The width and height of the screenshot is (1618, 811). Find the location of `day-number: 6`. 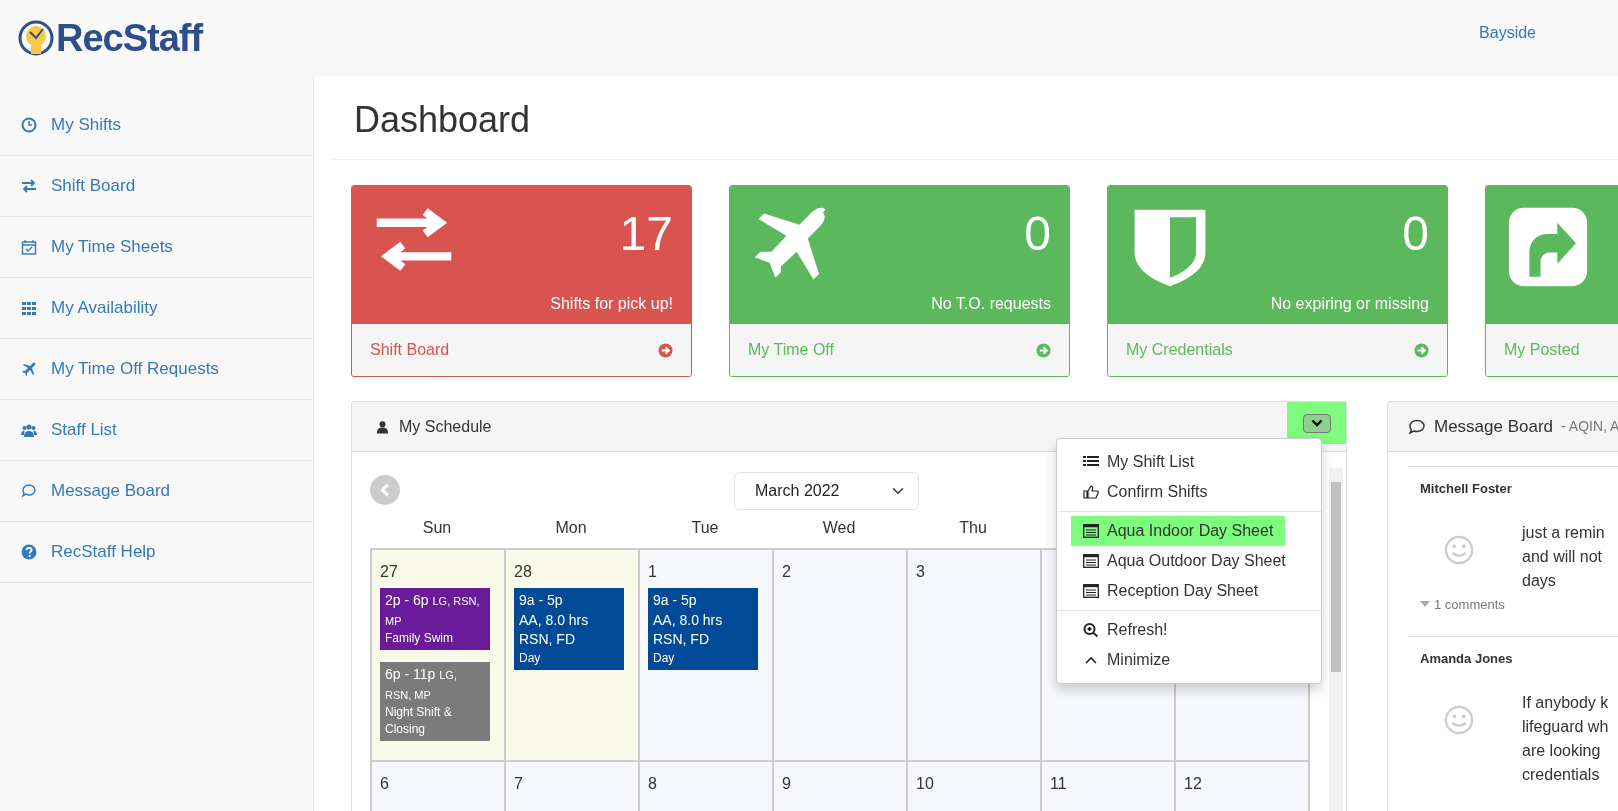

day-number: 6 is located at coordinates (384, 784).